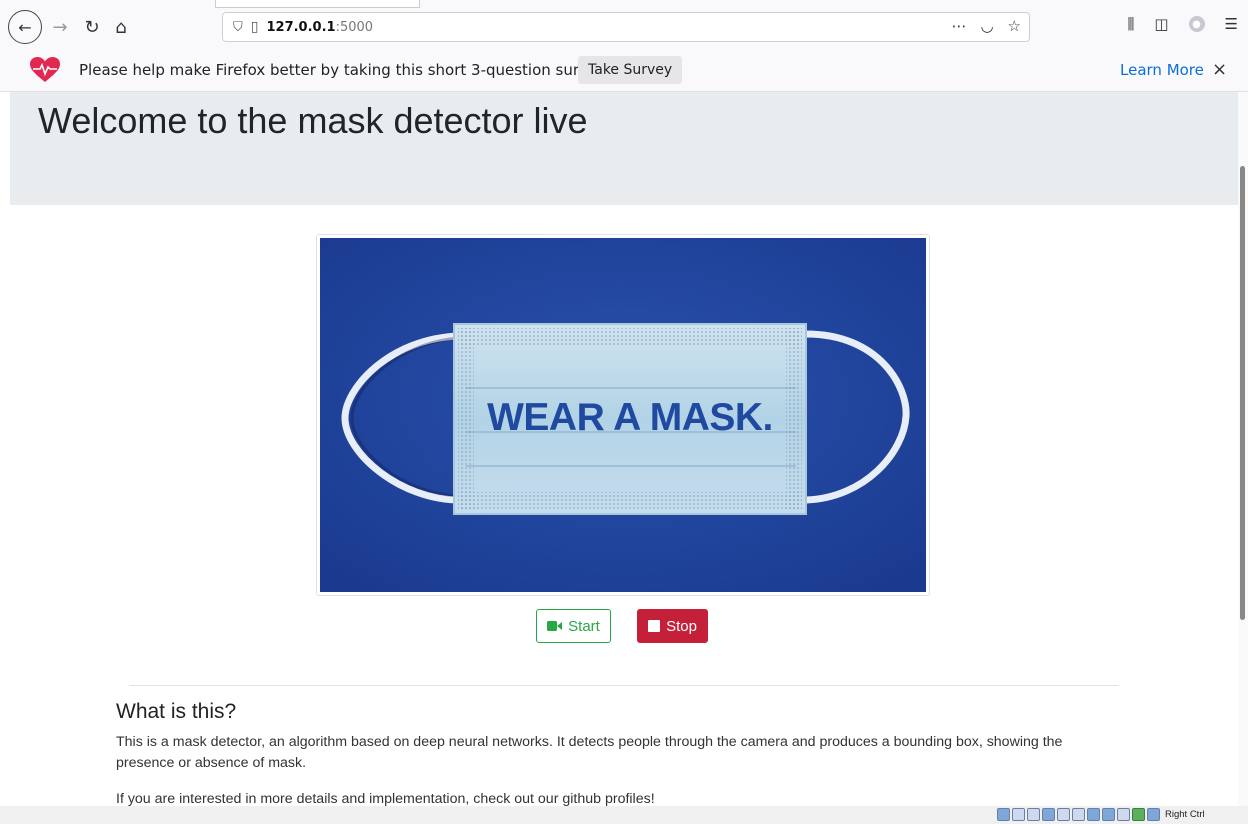 Image resolution: width=1248 pixels, height=824 pixels. Describe the element at coordinates (1196, 24) in the screenshot. I see `account-icon: ●` at that location.